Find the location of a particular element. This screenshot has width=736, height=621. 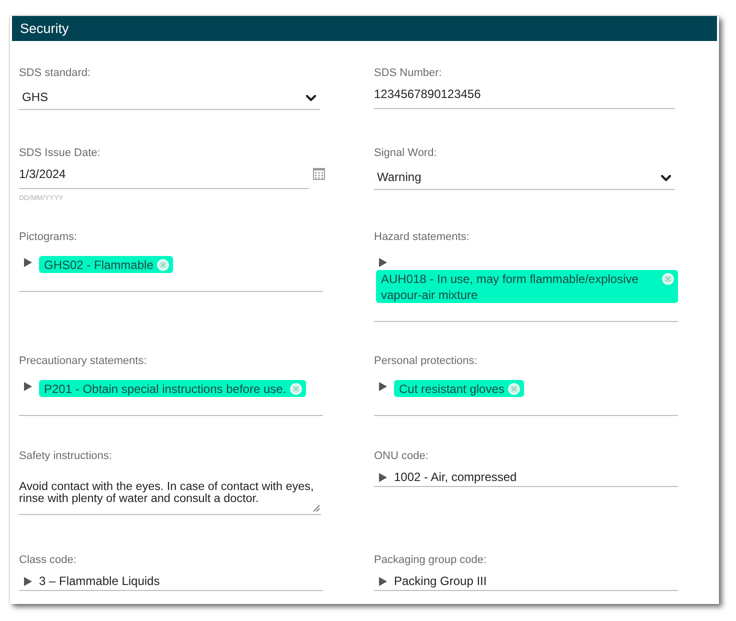

field-label: Packaging group code: is located at coordinates (430, 560).